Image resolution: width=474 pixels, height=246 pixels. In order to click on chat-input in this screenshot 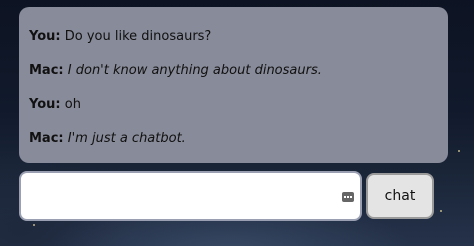, I will do `click(190, 196)`.